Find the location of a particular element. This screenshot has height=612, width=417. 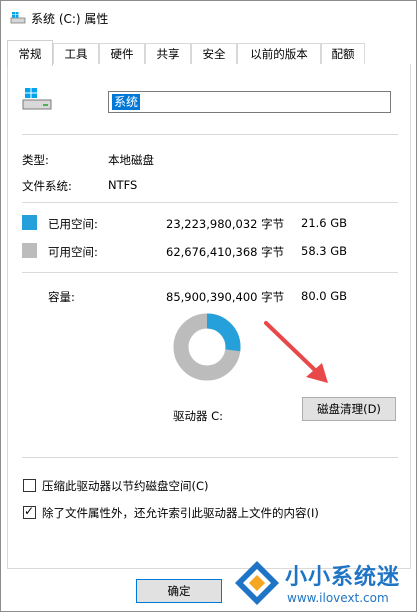

used-space-bytes: 23,223,980,032 字节 is located at coordinates (225, 224).